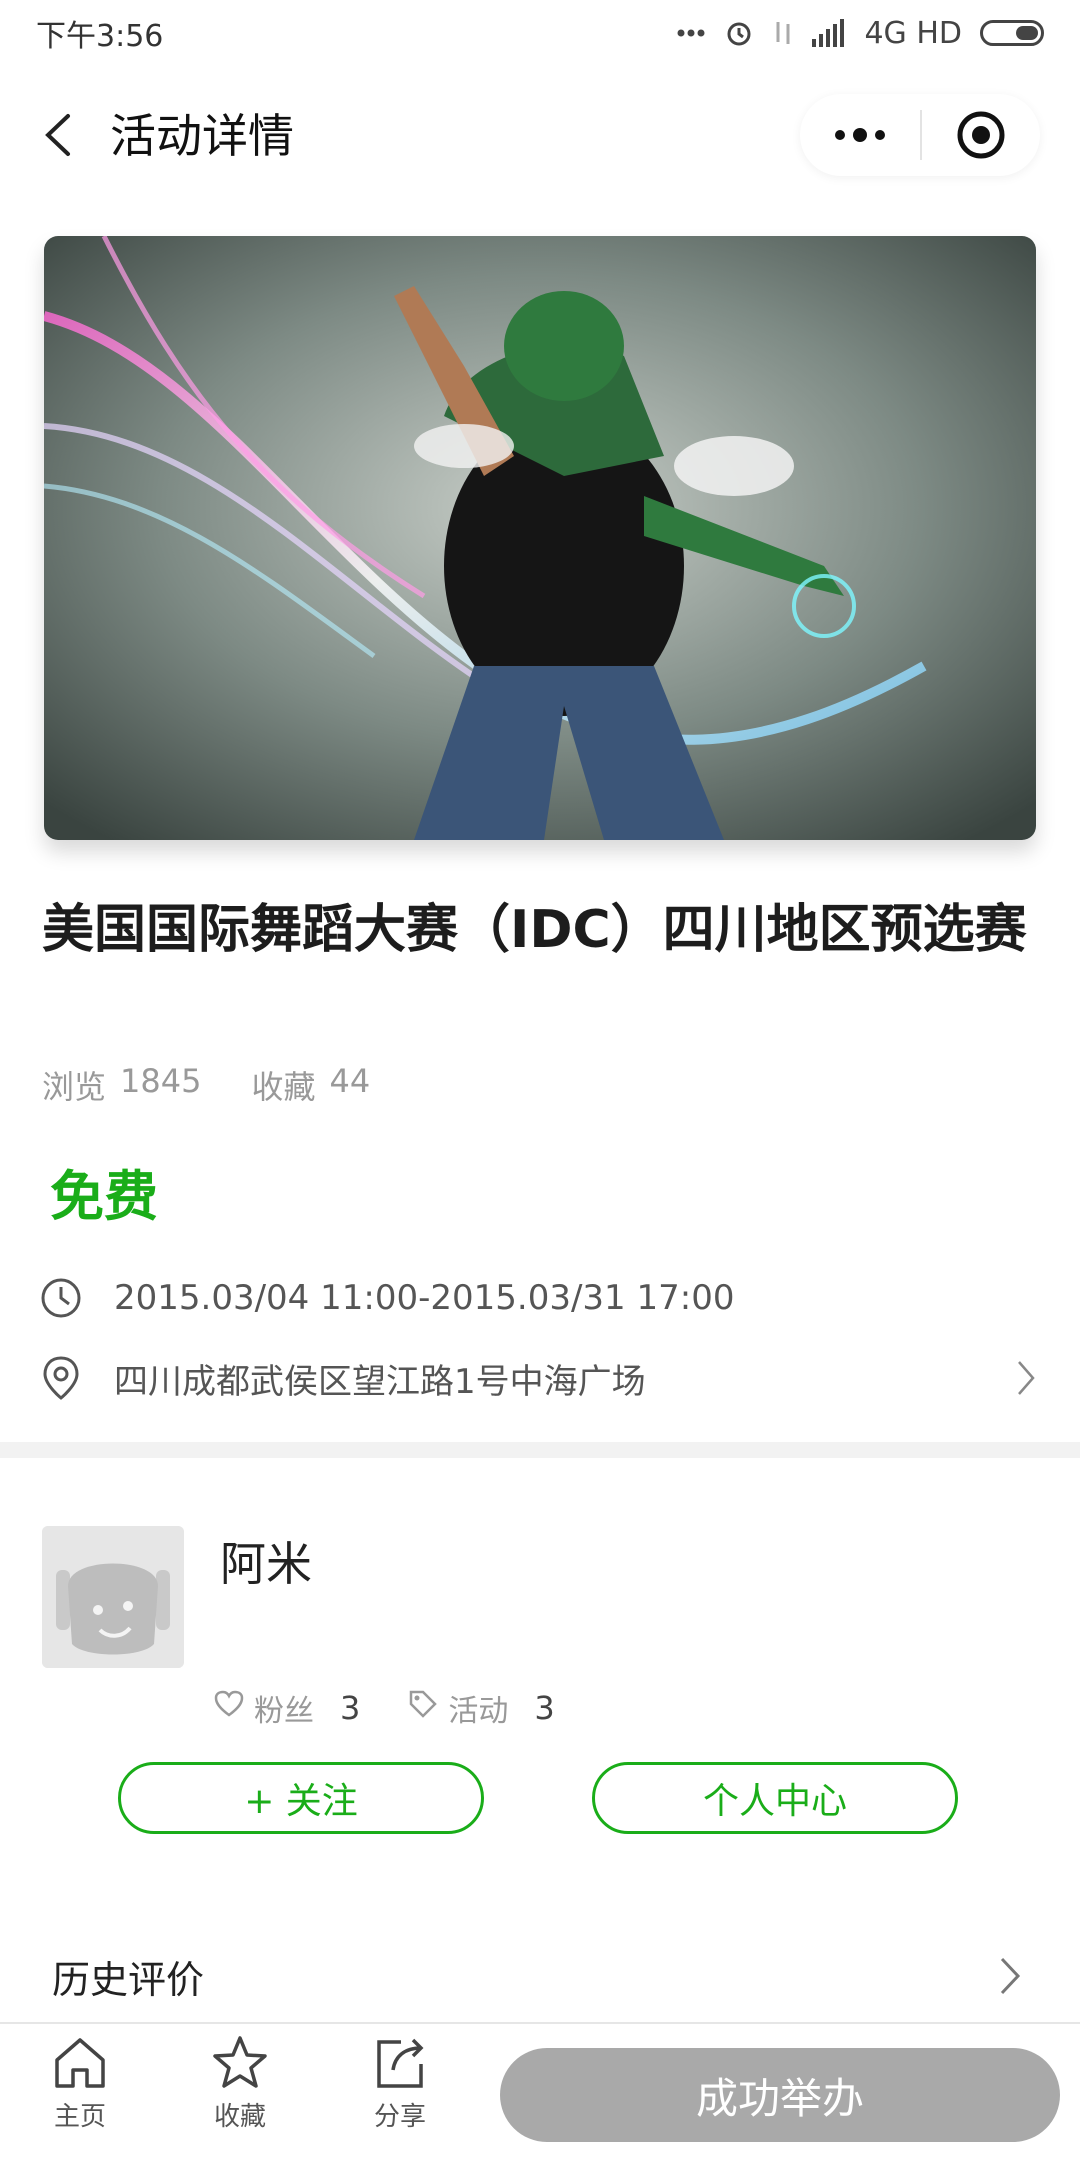 Image resolution: width=1080 pixels, height=2160 pixels. I want to click on more-dots-icon, so click(691, 33).